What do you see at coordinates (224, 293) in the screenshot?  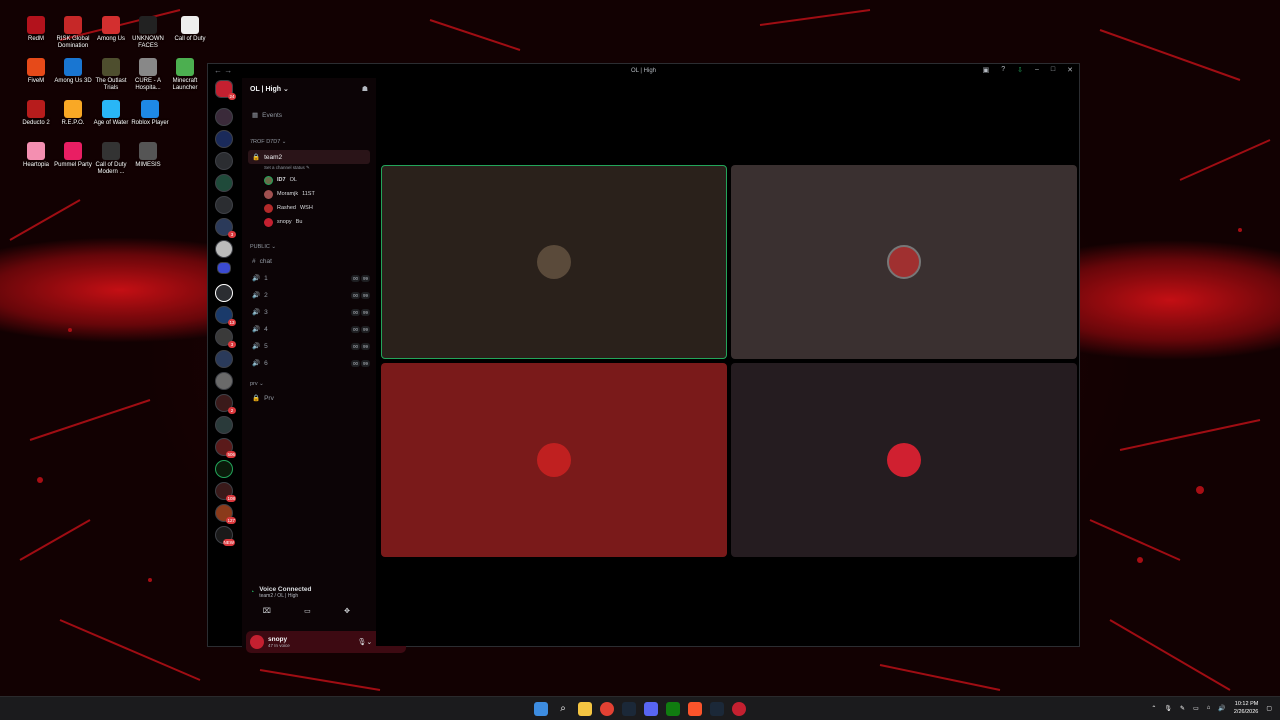 I see `server-icon-selected` at bounding box center [224, 293].